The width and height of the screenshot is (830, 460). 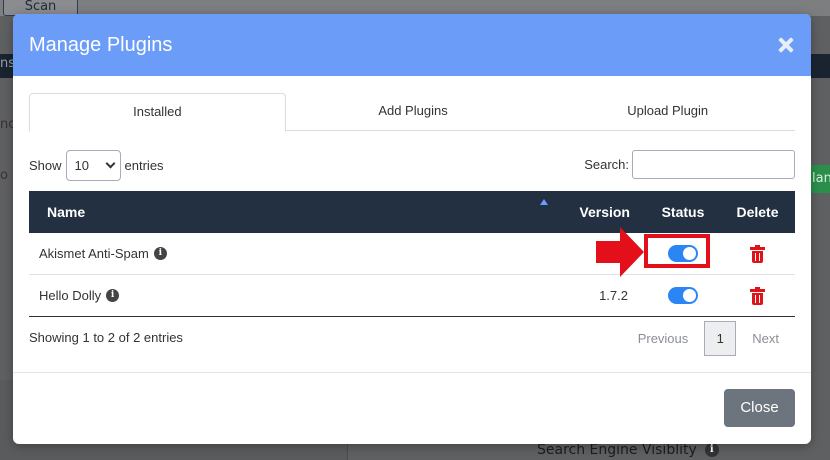 What do you see at coordinates (677, 251) in the screenshot?
I see `annotation-highlight-box` at bounding box center [677, 251].